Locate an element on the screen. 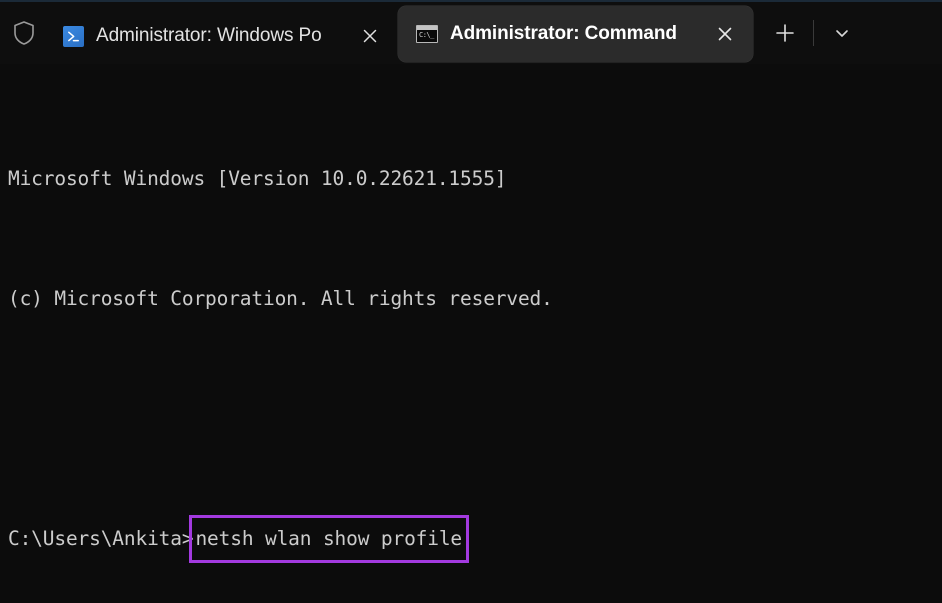  new-tab-button is located at coordinates (785, 33).